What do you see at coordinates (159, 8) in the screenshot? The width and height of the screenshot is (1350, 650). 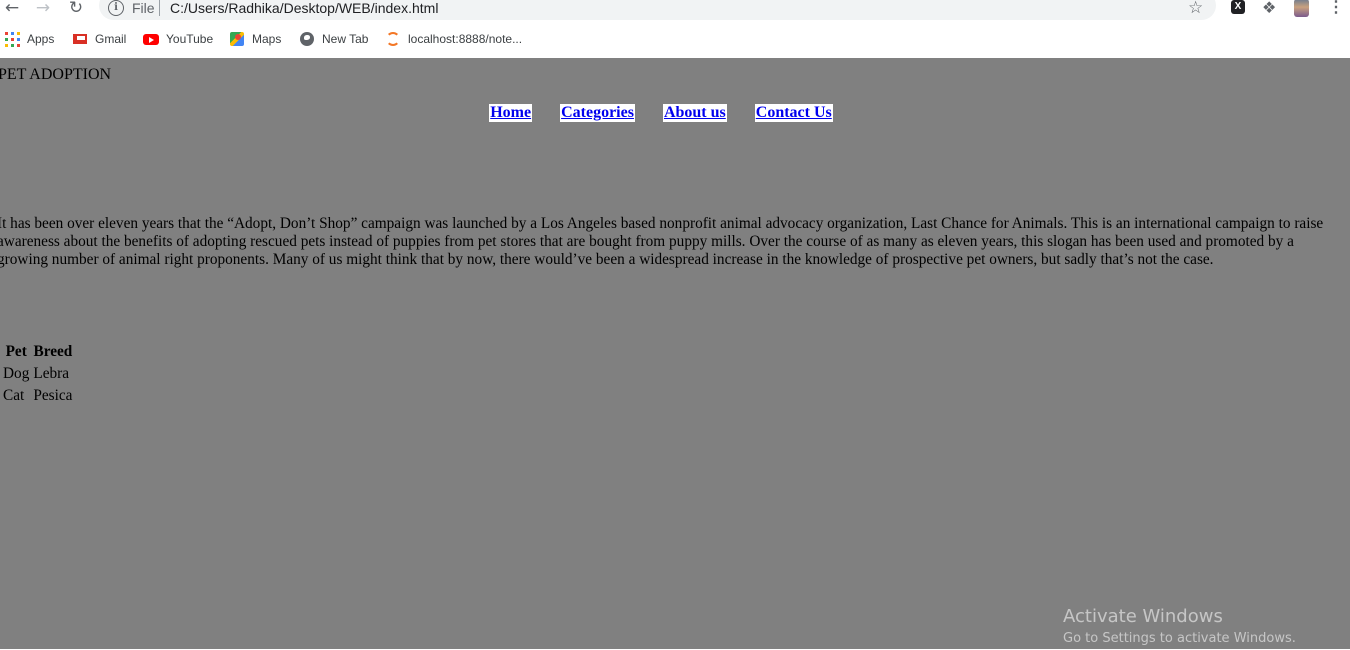 I see `url-separator` at bounding box center [159, 8].